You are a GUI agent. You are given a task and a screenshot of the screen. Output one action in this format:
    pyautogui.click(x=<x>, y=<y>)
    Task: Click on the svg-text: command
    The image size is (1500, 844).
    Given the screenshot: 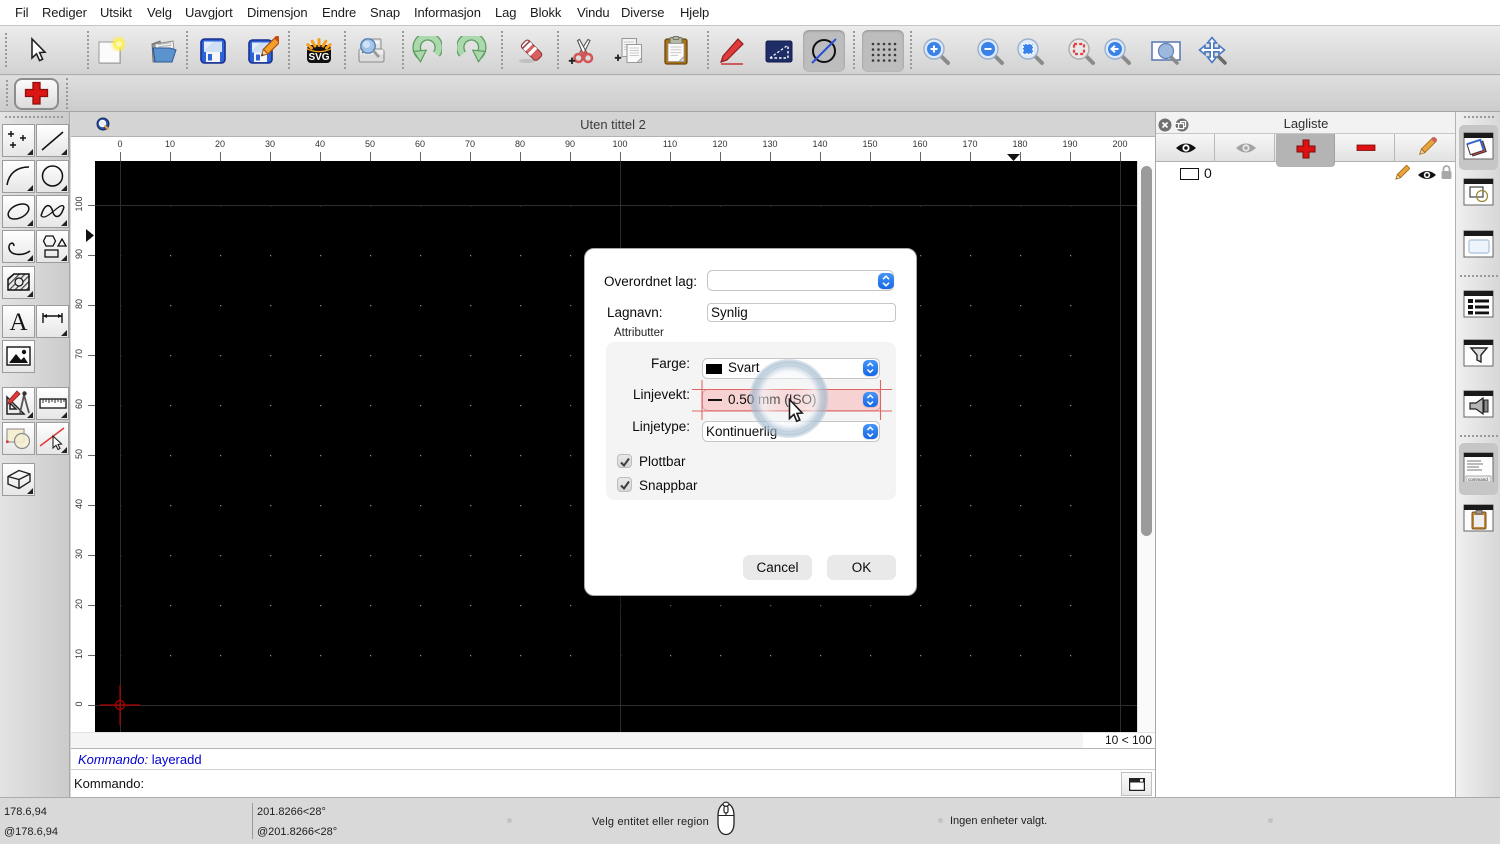 What is the action you would take?
    pyautogui.click(x=1478, y=479)
    